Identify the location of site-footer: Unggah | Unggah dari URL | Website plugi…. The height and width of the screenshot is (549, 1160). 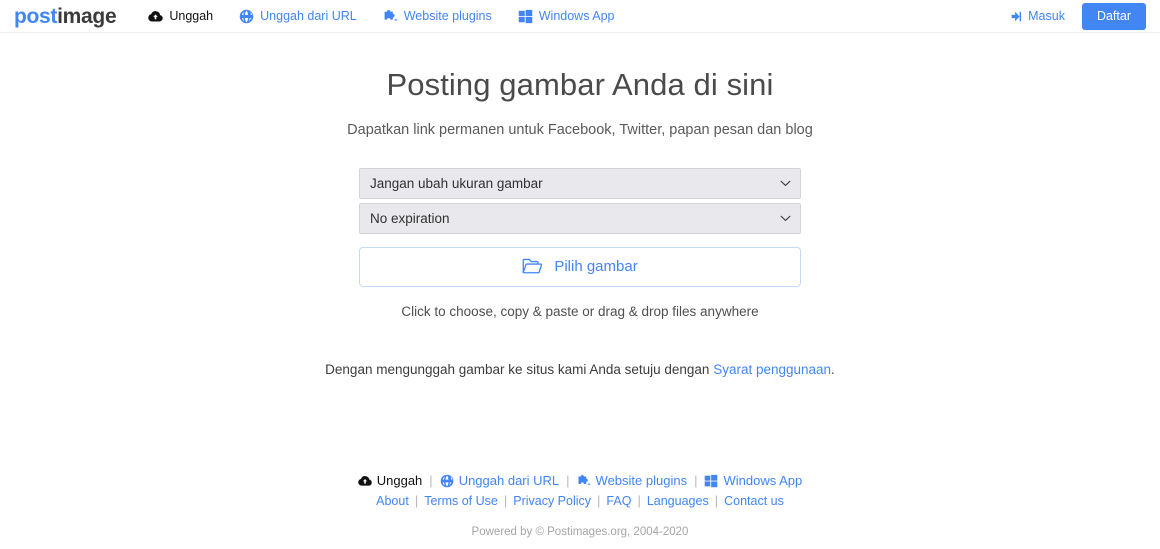
(580, 505).